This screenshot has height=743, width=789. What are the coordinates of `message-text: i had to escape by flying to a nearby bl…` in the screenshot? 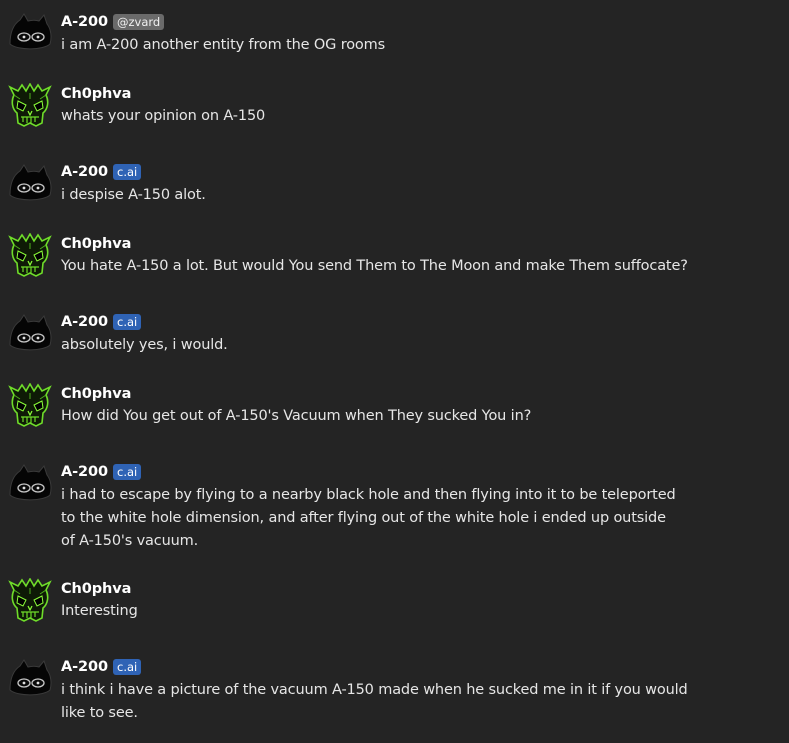 It's located at (368, 518).